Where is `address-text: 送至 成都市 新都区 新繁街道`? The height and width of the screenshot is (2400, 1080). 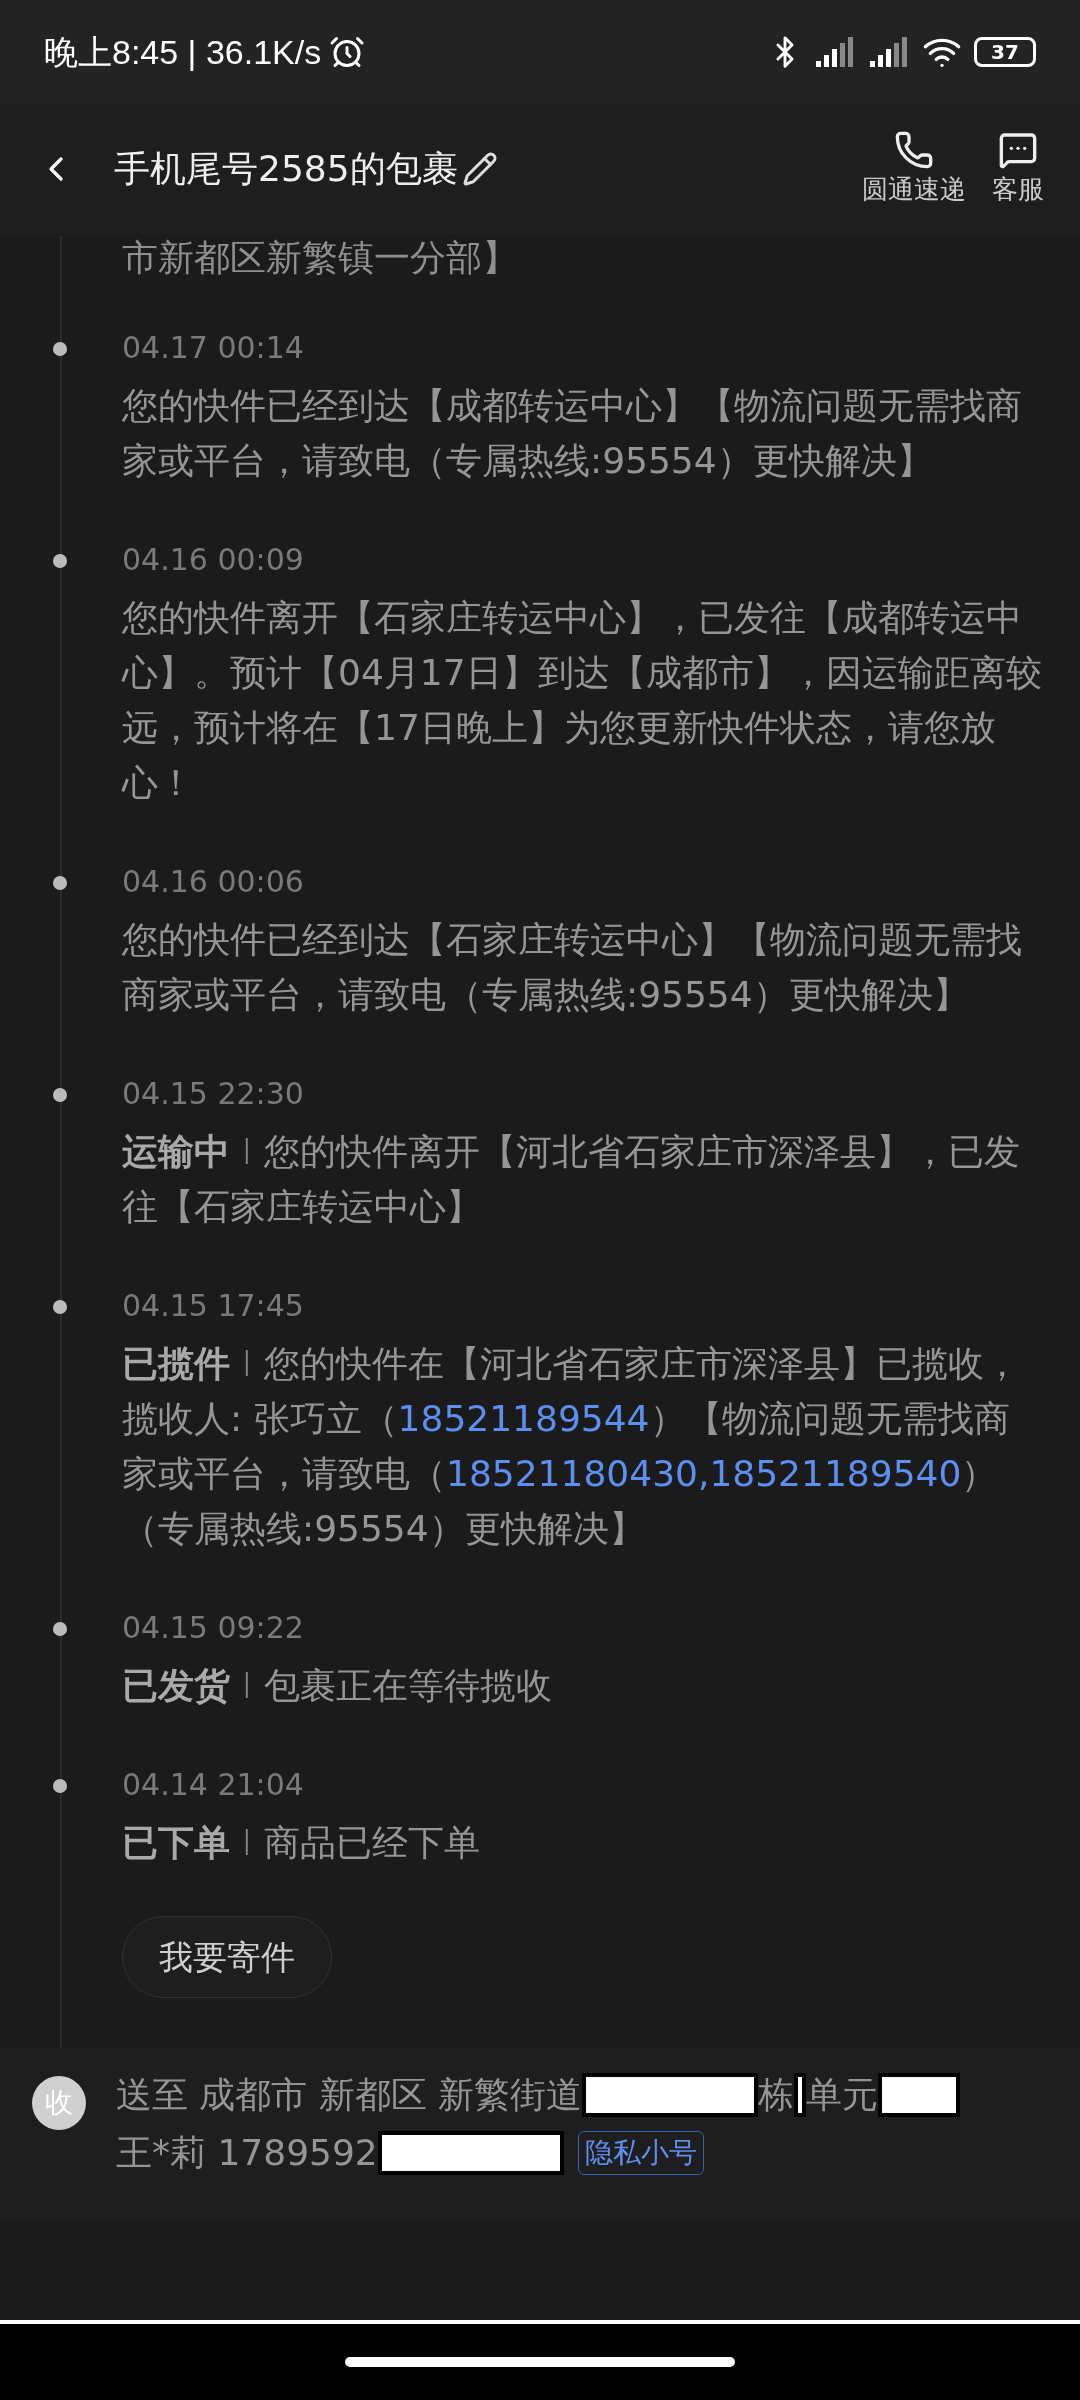
address-text: 送至 成都市 新都区 新繁街道 is located at coordinates (349, 2095).